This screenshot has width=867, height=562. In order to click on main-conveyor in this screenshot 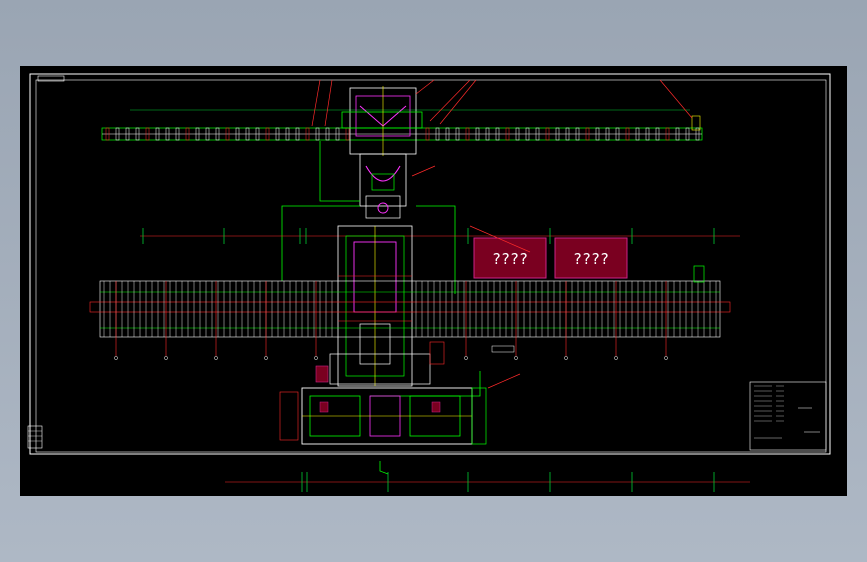, I will do `click(410, 312)`.